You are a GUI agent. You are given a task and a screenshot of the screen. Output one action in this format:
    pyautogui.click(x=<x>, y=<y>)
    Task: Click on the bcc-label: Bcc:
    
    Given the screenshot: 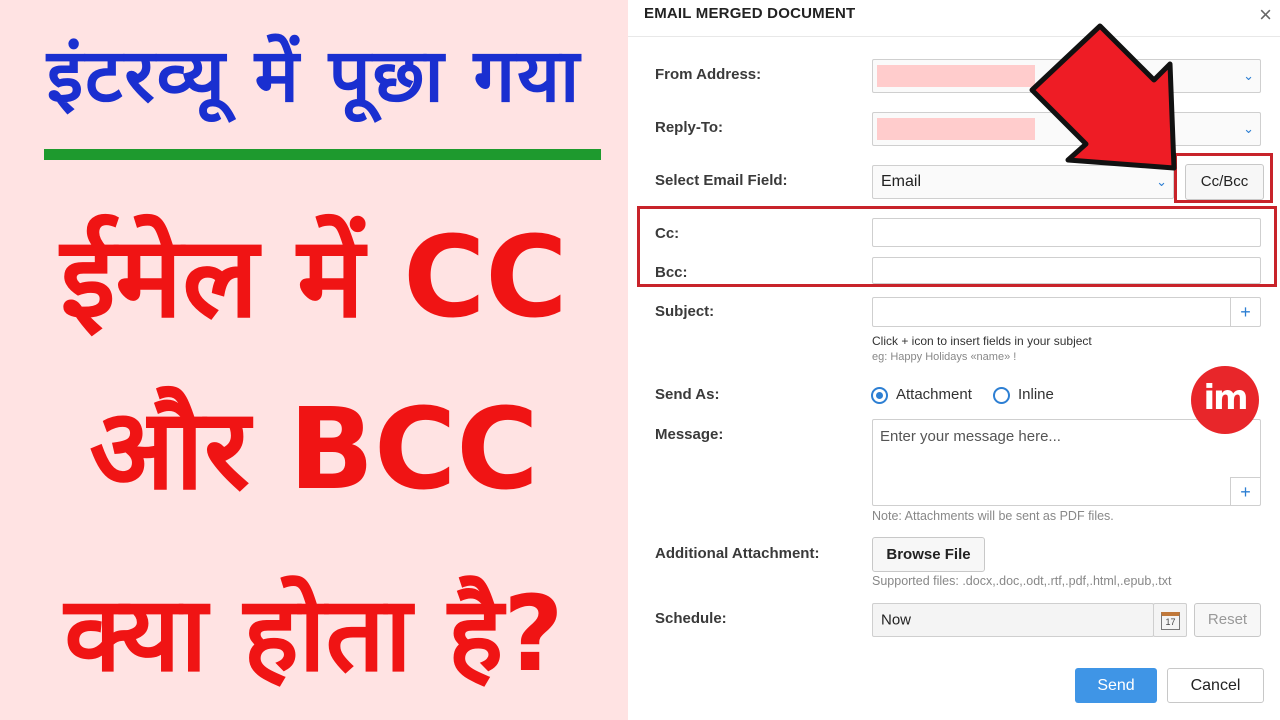 What is the action you would take?
    pyautogui.click(x=671, y=272)
    